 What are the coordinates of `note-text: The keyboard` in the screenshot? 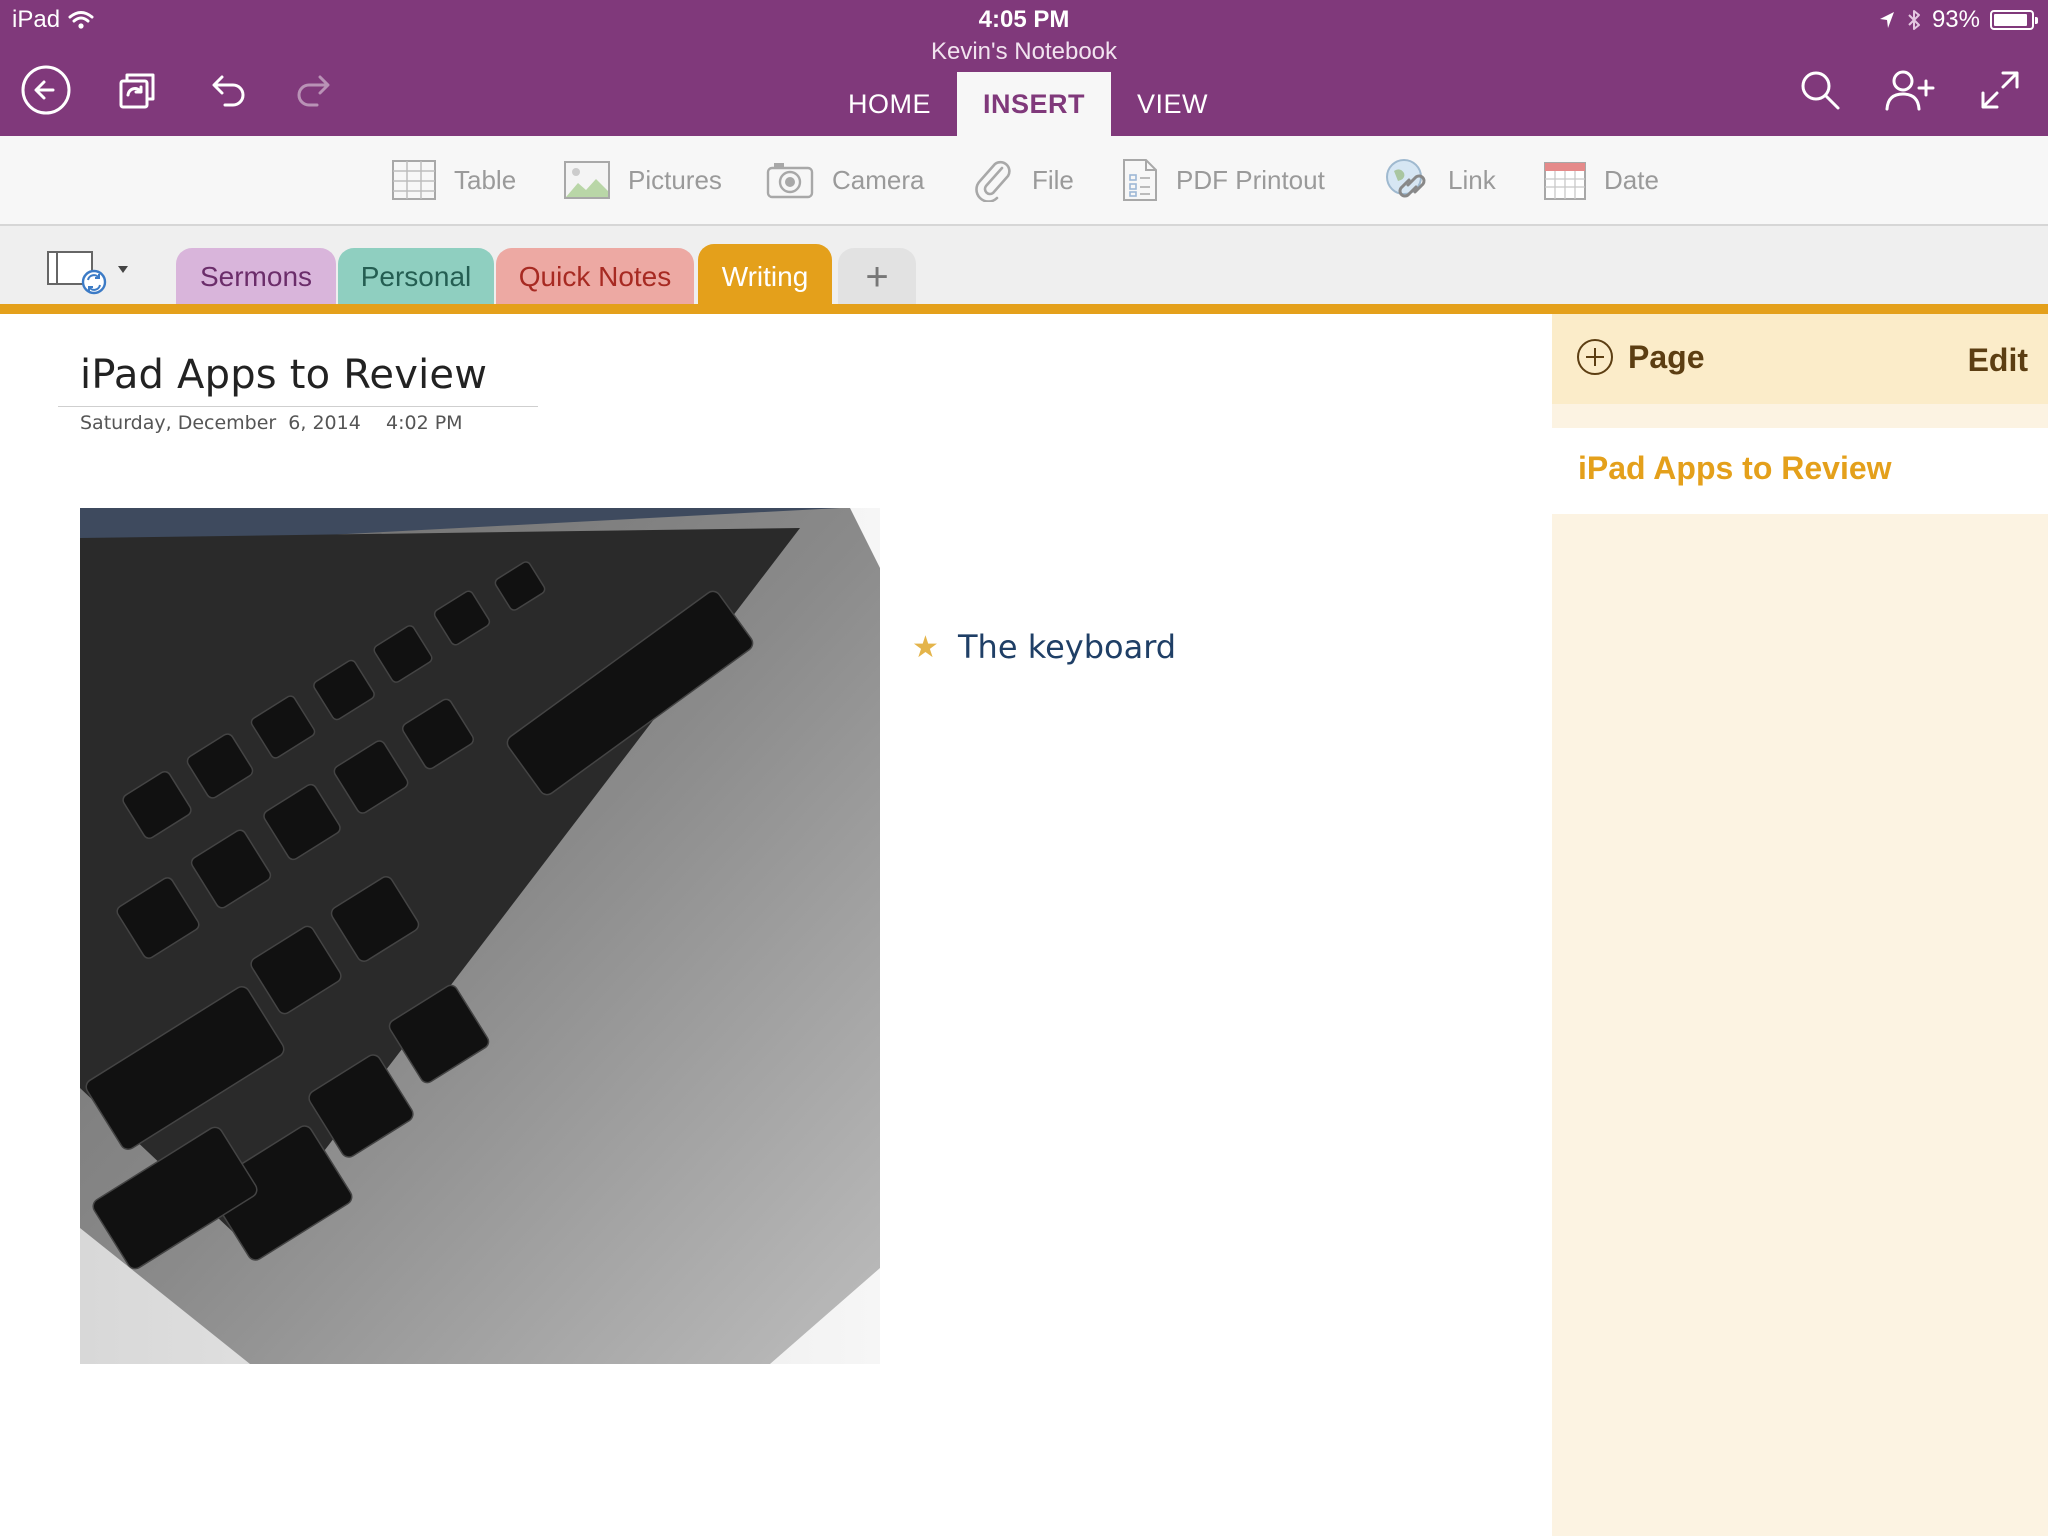 It's located at (1067, 647).